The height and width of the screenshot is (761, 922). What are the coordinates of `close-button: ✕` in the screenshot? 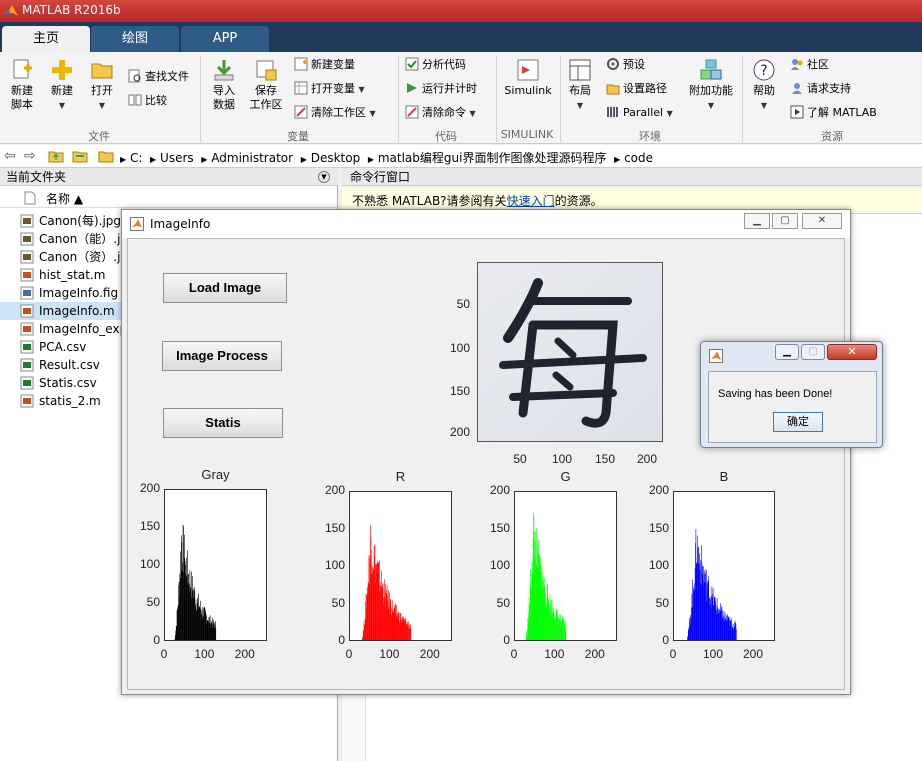 It's located at (822, 221).